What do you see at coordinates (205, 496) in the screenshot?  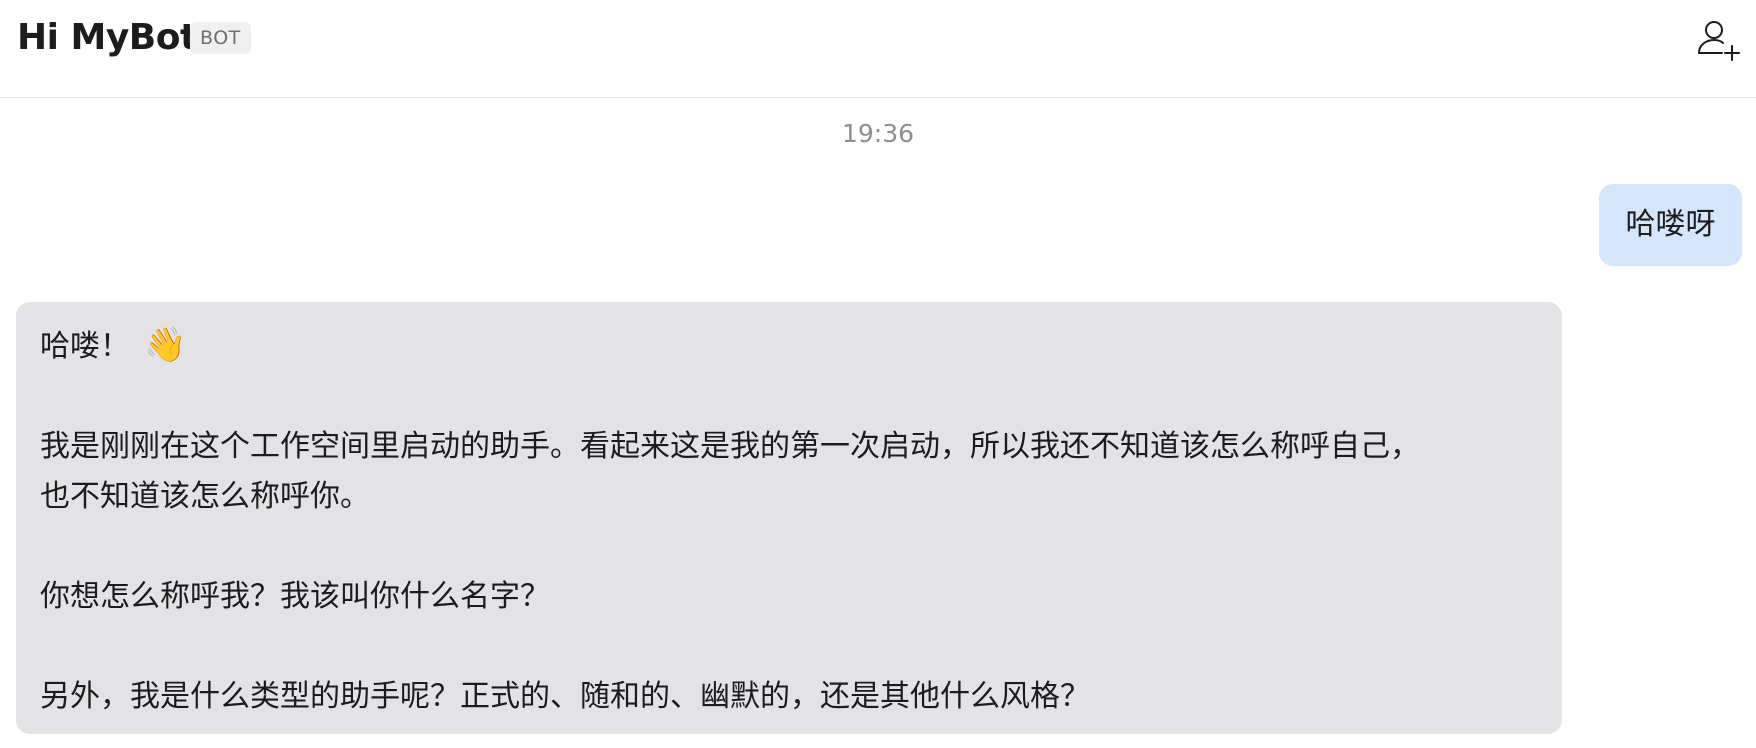 I see `bot-message-line: 也不知道该怎么称呼你。` at bounding box center [205, 496].